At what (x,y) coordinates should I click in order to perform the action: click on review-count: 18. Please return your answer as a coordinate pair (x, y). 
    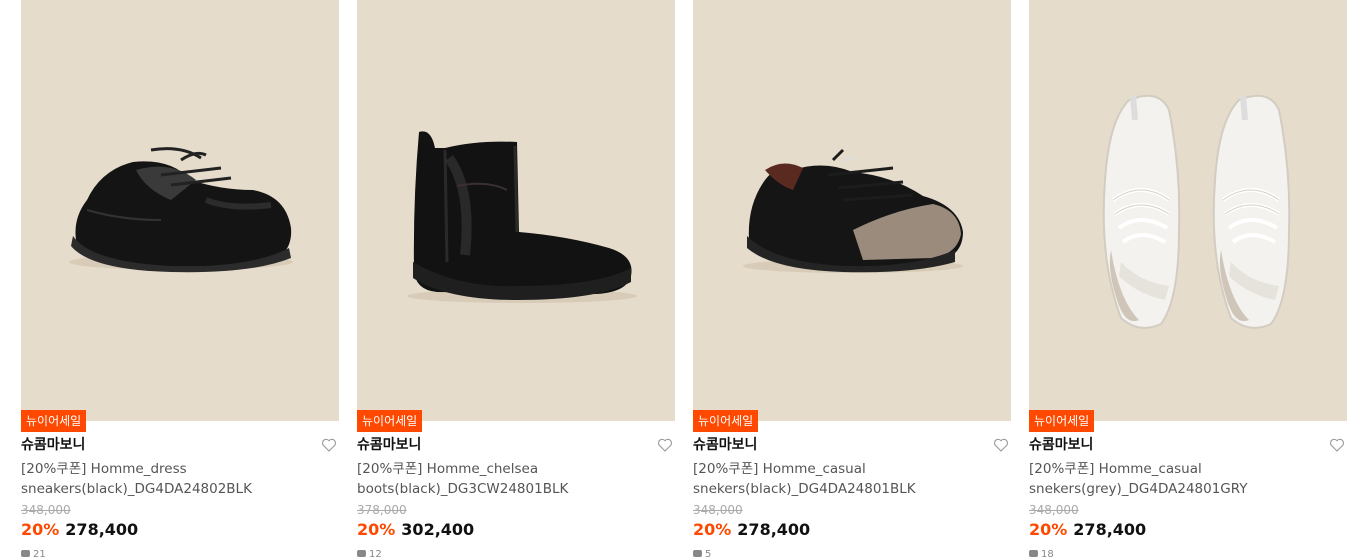
    Looking at the image, I should click on (1041, 554).